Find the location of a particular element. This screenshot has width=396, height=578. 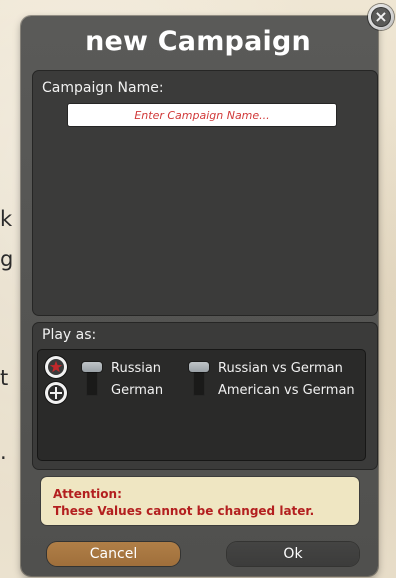

attention-title: Attention: is located at coordinates (87, 494).